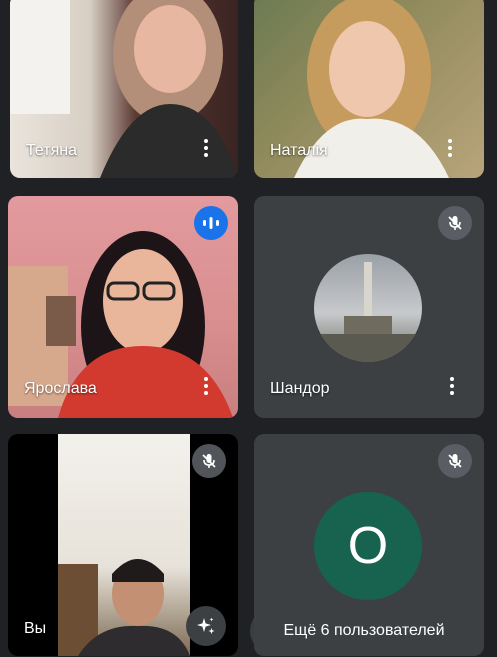 Image resolution: width=497 pixels, height=657 pixels. I want to click on participant-tile-natalia: Наталія, so click(369, 89).